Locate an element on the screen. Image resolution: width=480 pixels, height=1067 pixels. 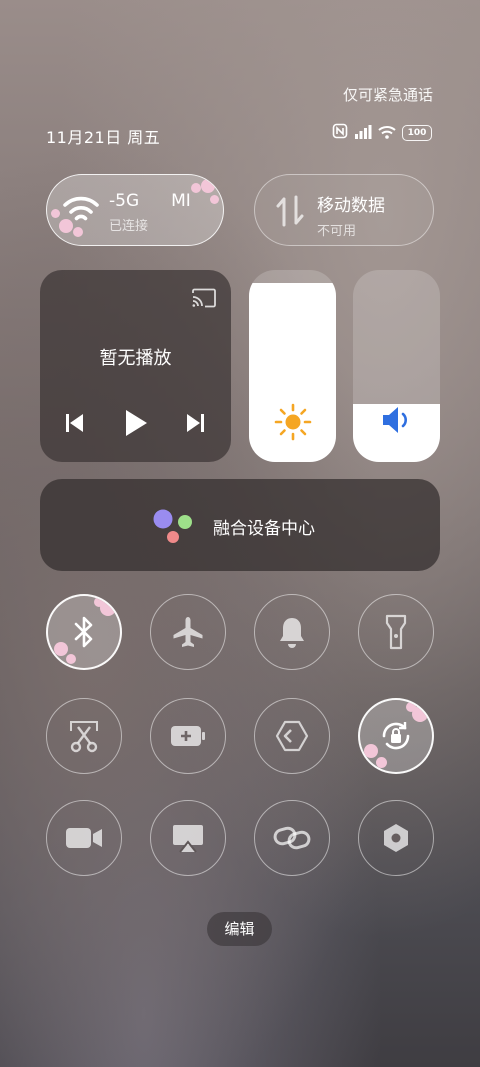
screen-cast-toggle is located at coordinates (188, 838).